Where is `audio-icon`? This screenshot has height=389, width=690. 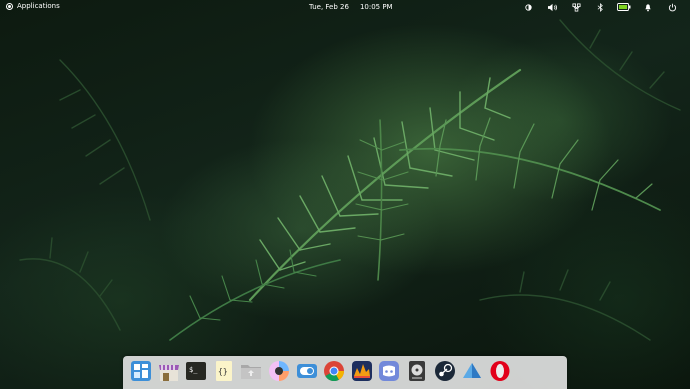 audio-icon is located at coordinates (361, 371).